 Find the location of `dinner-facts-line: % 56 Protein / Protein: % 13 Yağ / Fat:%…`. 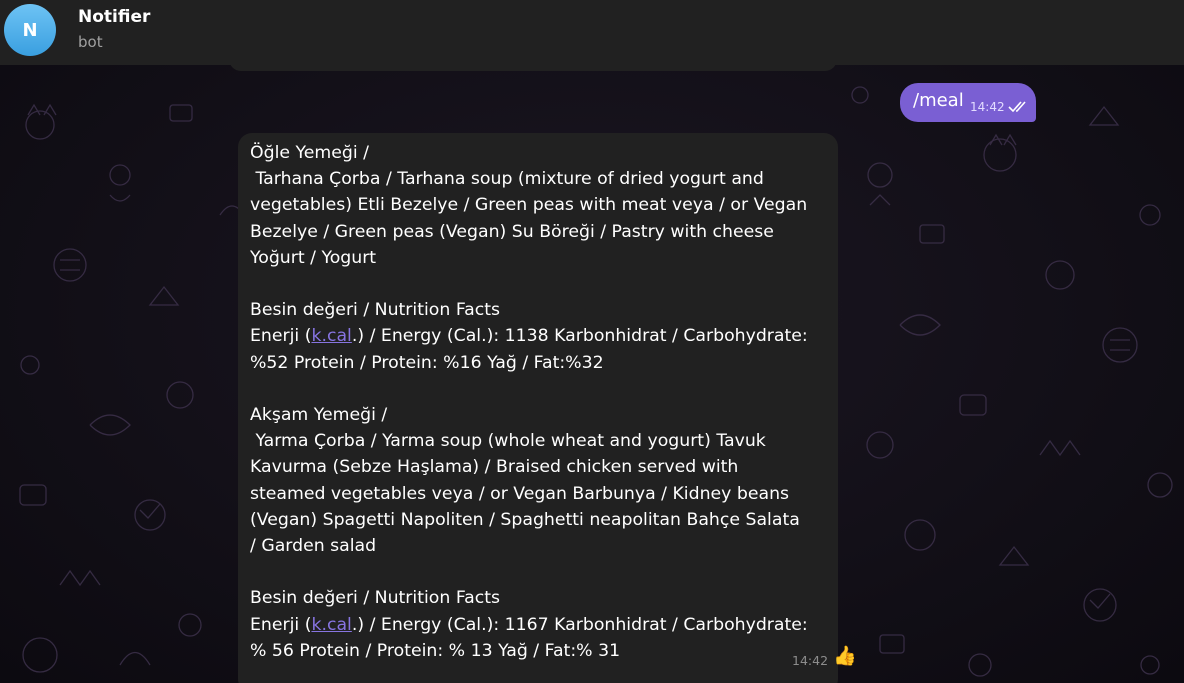

dinner-facts-line: % 56 Protein / Protein: % 13 Yağ / Fat:%… is located at coordinates (435, 650).